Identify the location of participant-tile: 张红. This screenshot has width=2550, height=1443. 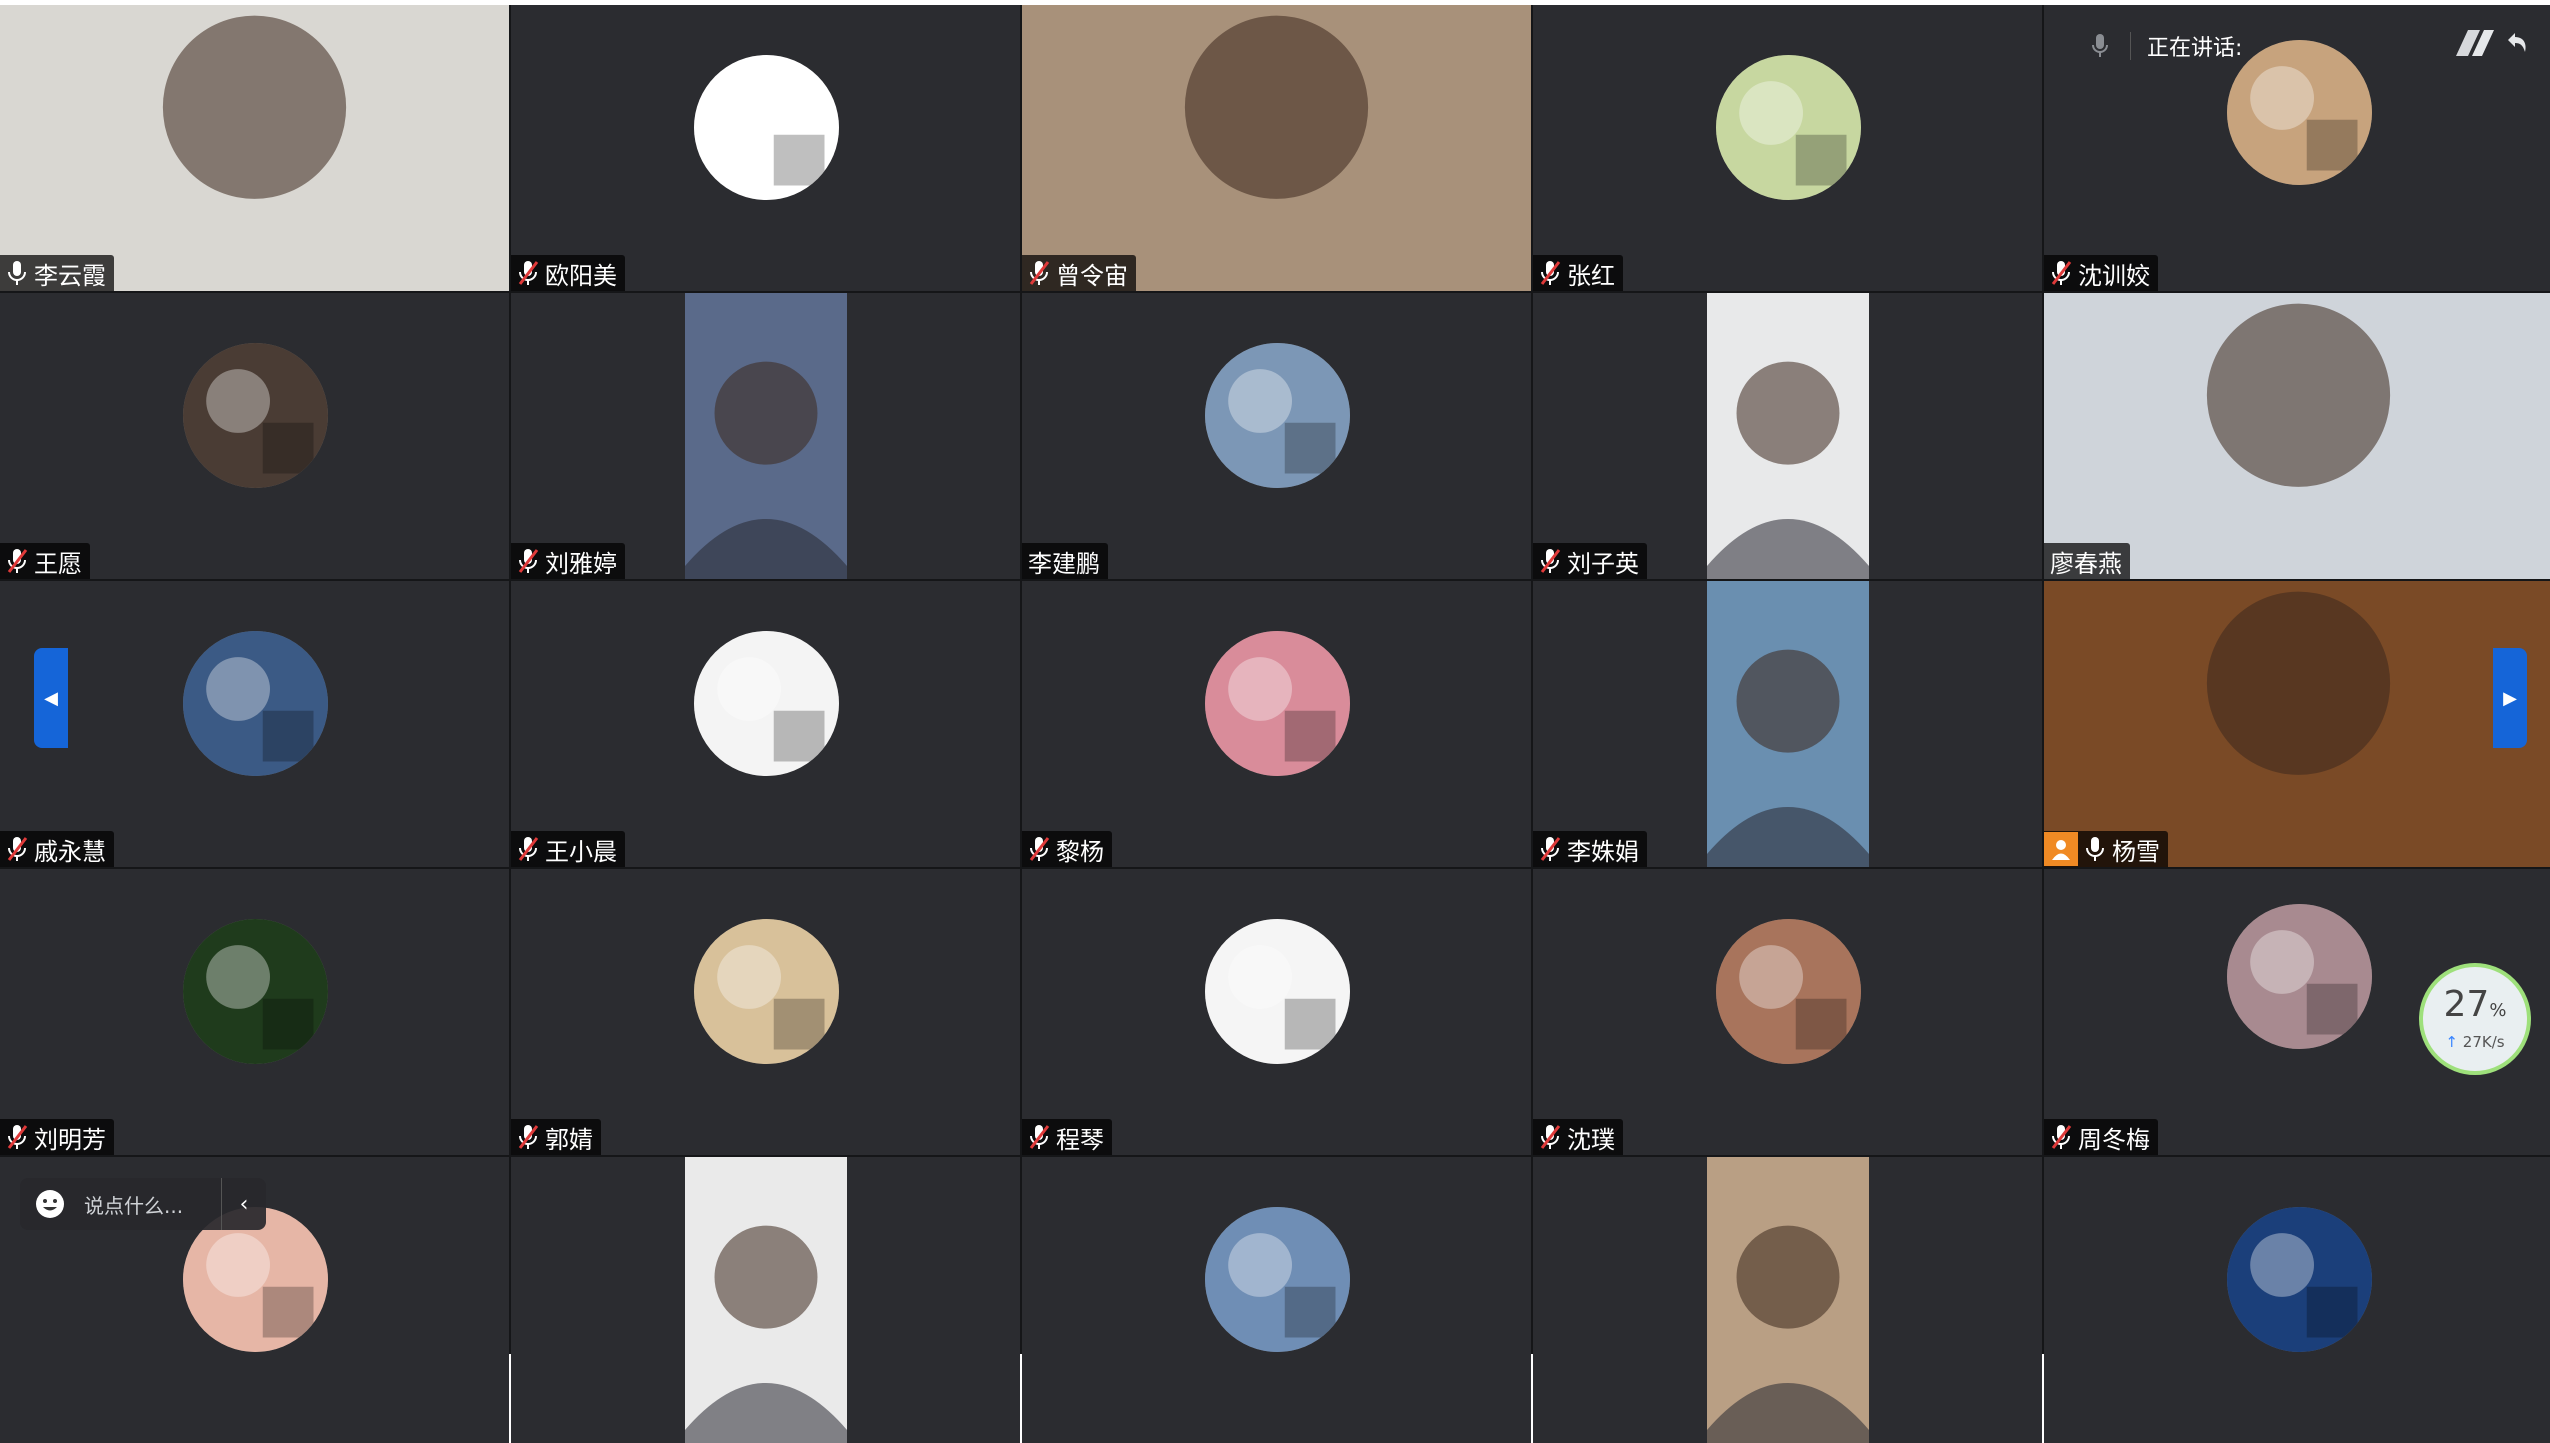
(1787, 148).